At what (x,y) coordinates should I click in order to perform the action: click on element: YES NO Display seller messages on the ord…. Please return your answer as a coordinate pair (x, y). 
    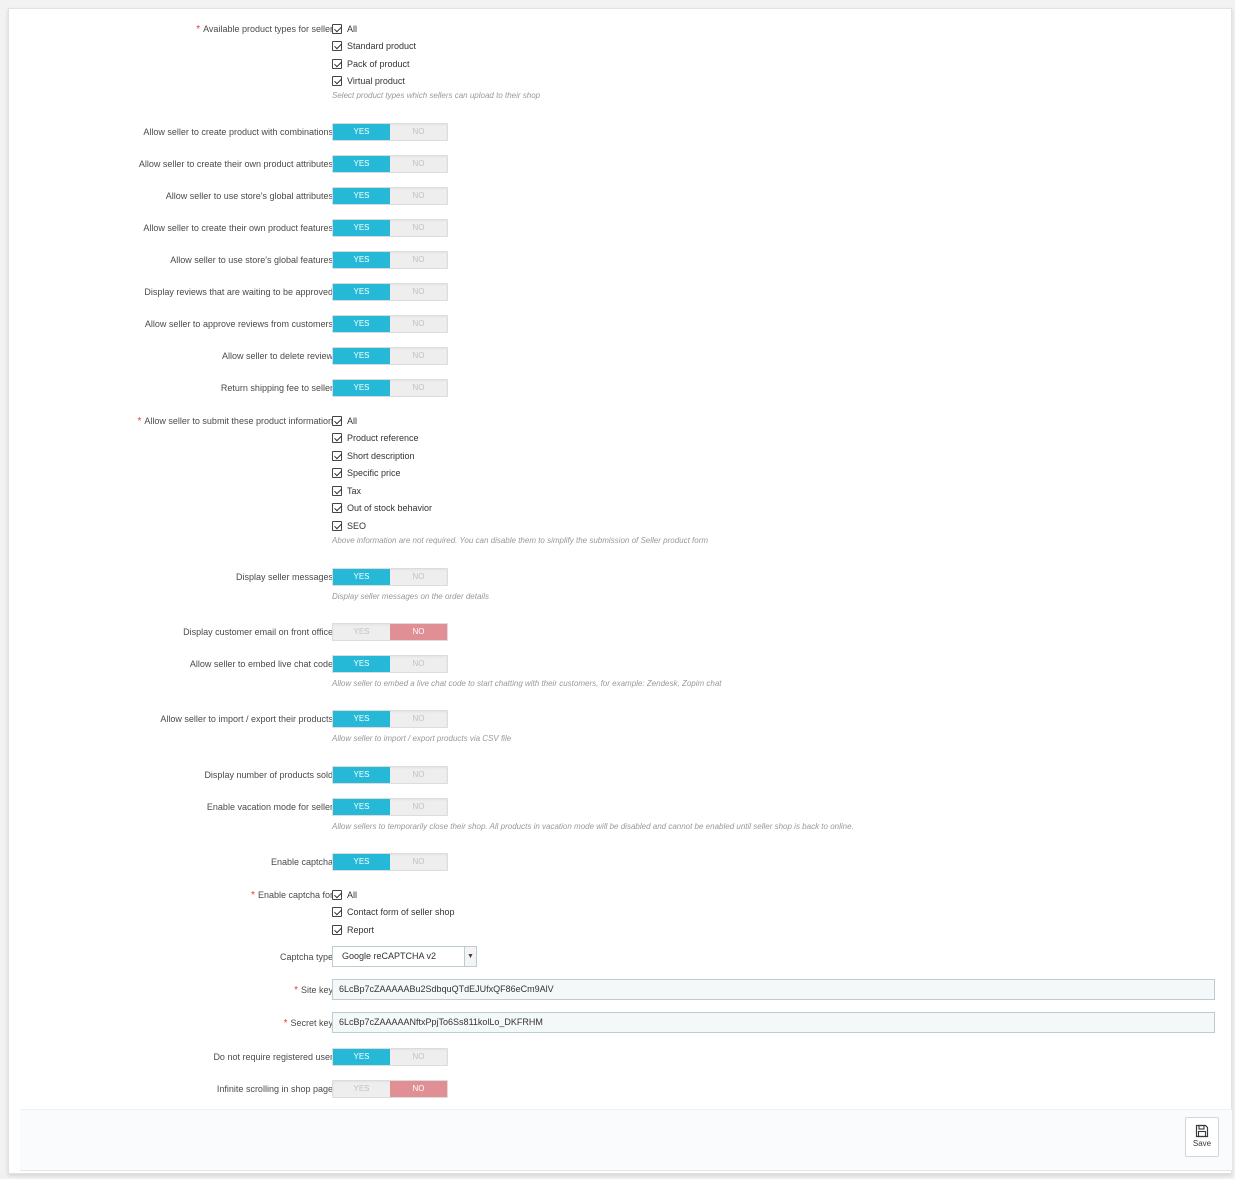
    Looking at the image, I should click on (410, 585).